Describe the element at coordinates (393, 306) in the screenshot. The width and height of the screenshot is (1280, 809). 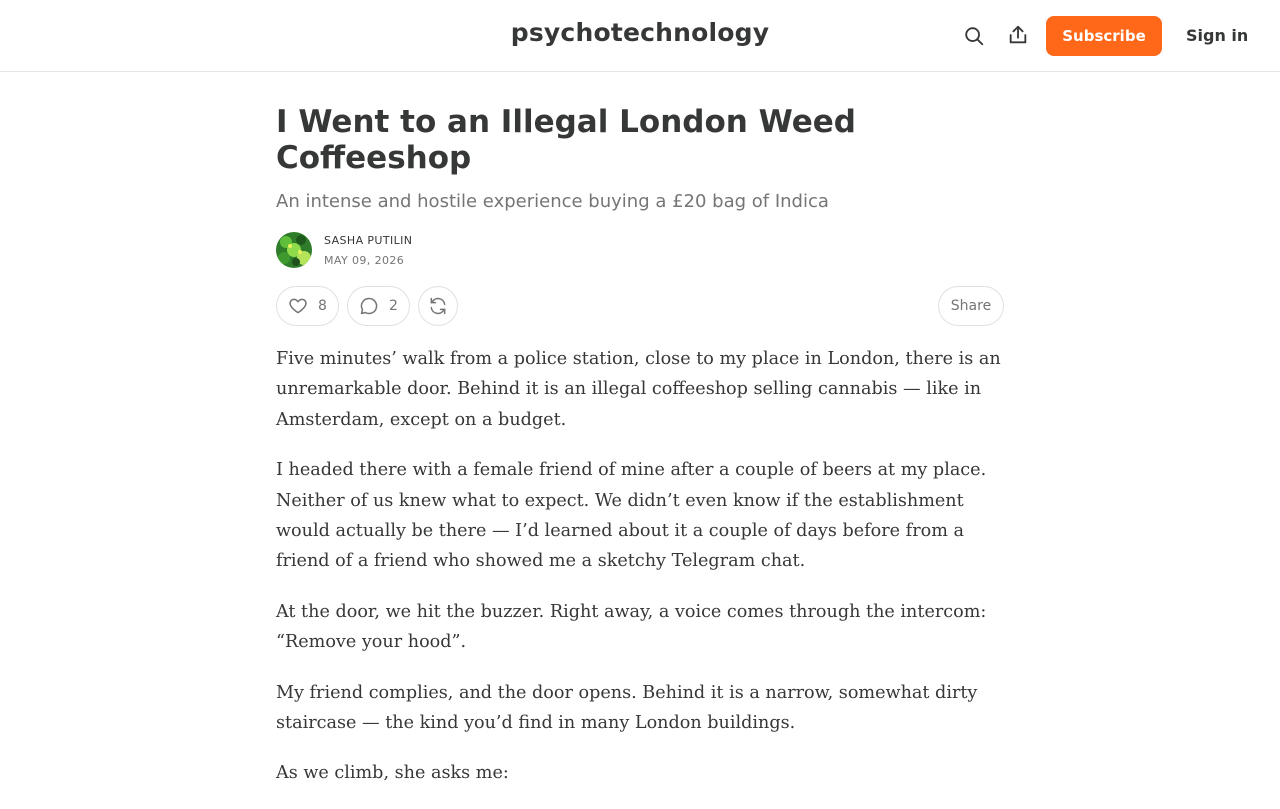
I see `comment-count: 2` at that location.